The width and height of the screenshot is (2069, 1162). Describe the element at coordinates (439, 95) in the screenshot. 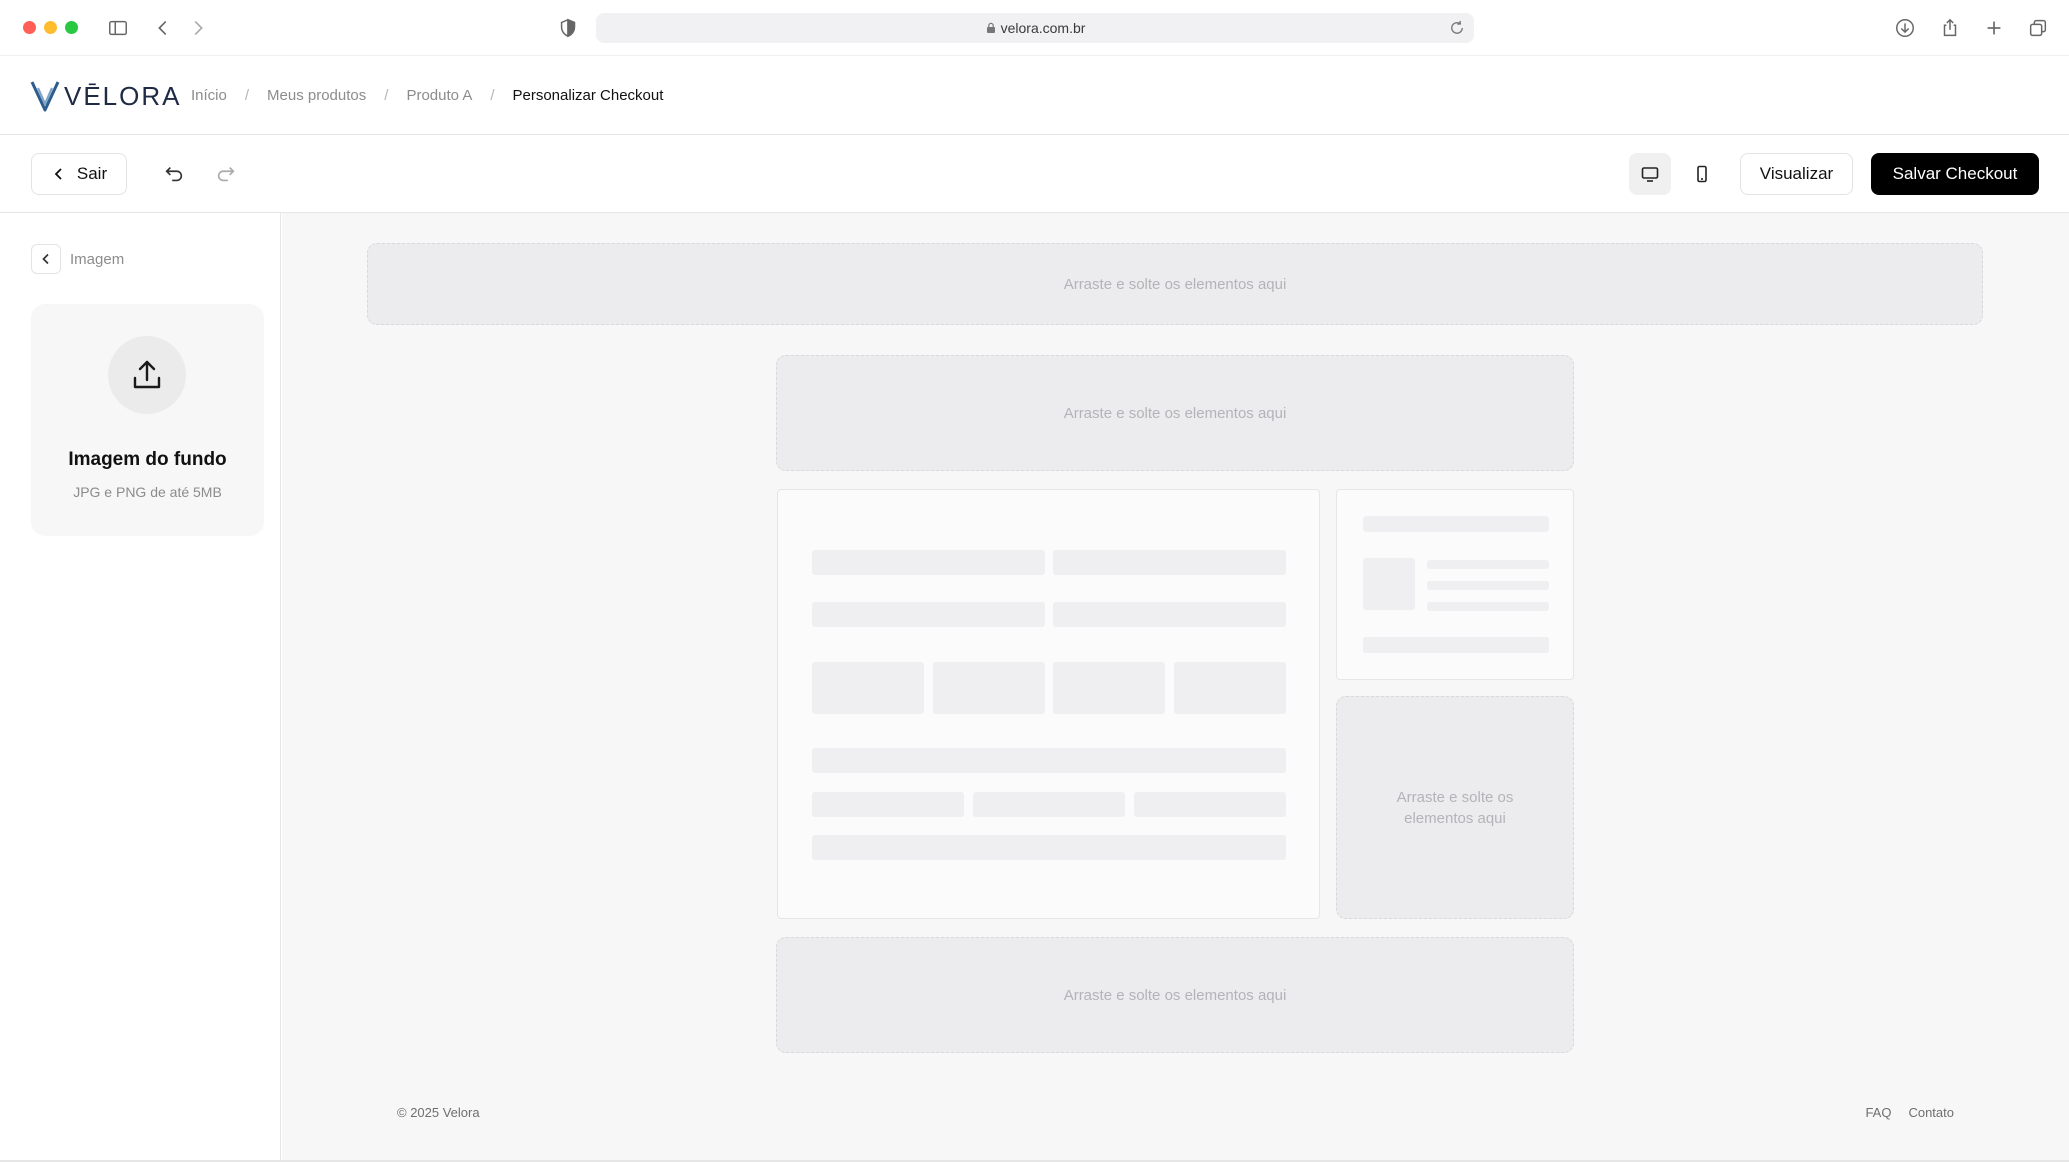

I see `breadcrumb-produto-a: Produto A` at that location.